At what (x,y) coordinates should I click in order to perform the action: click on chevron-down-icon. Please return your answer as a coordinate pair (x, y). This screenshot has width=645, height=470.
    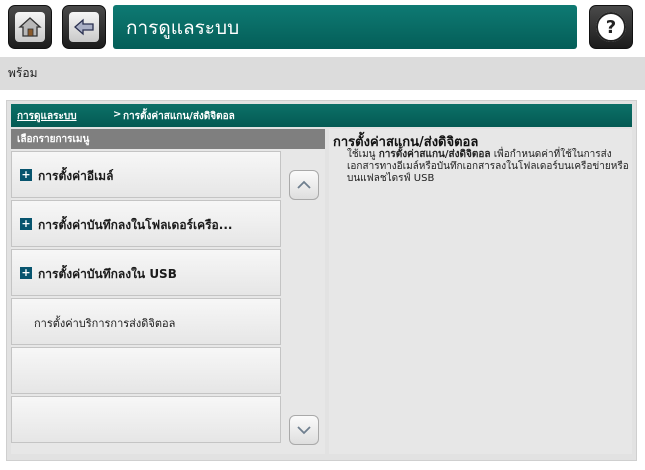
    Looking at the image, I should click on (304, 430).